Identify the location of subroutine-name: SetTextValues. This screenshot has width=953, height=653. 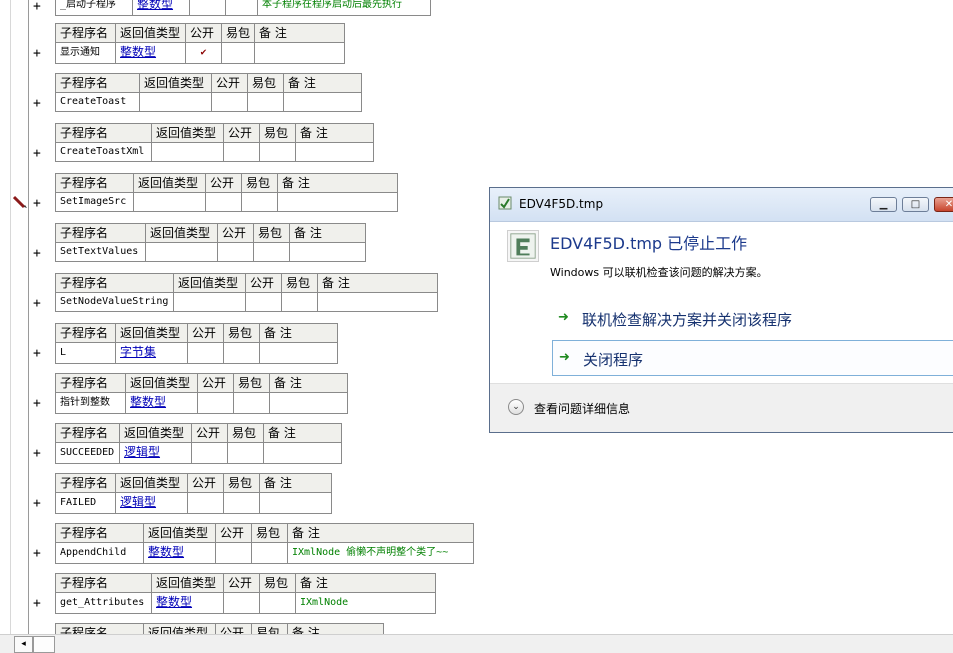
(100, 252).